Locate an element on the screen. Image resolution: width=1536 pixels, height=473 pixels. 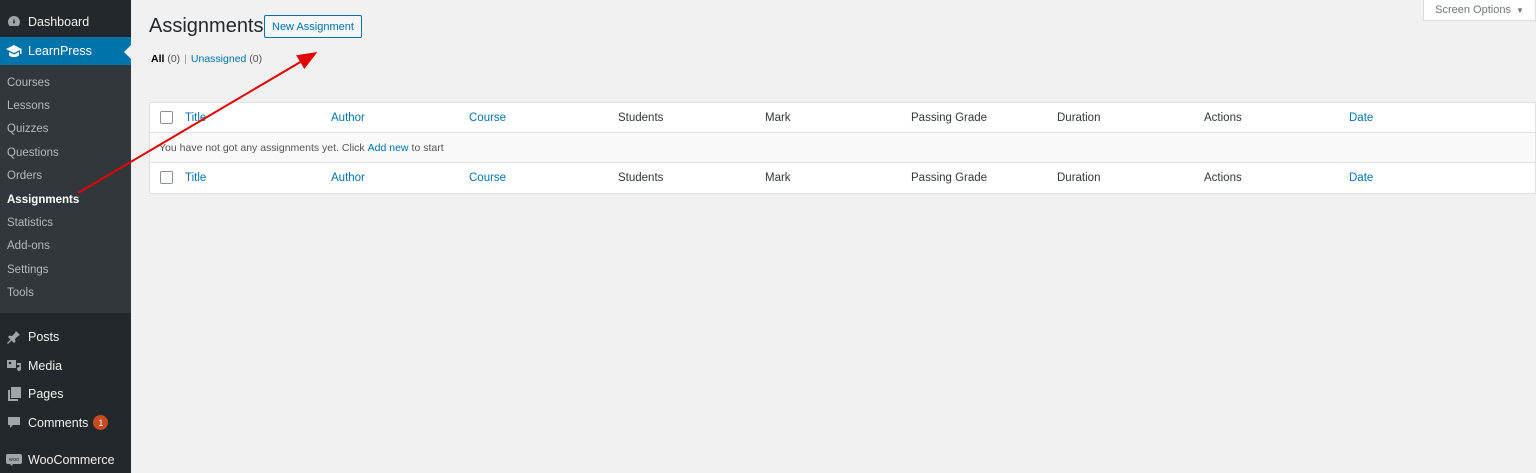
menu-dashboard-label: Dashboard is located at coordinates (59, 22).